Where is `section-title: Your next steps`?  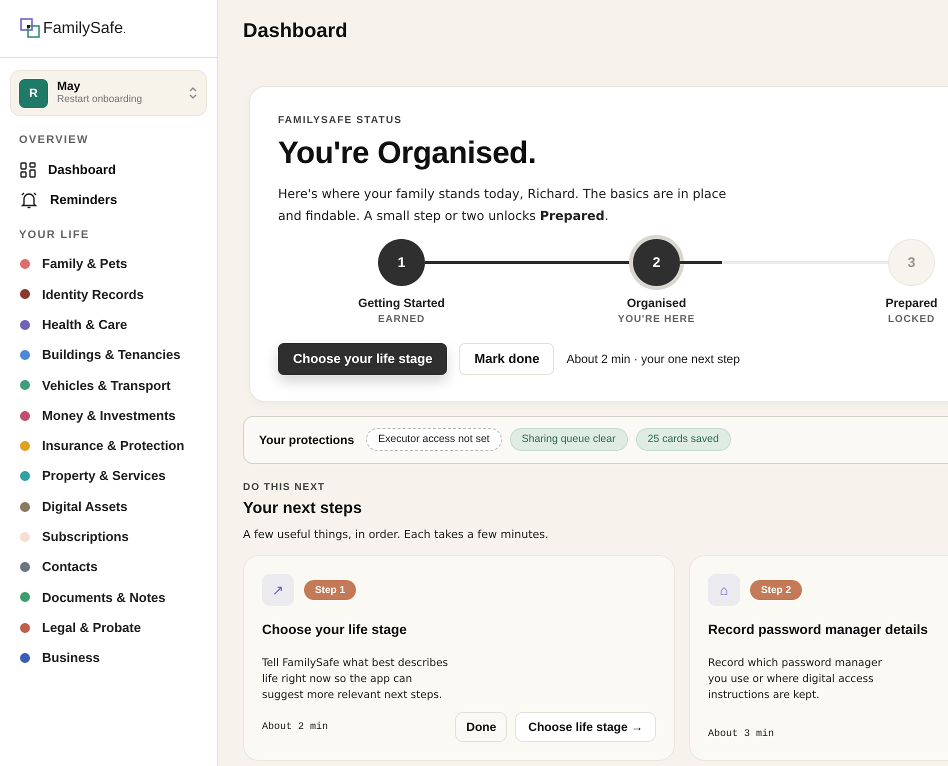 section-title: Your next steps is located at coordinates (303, 508).